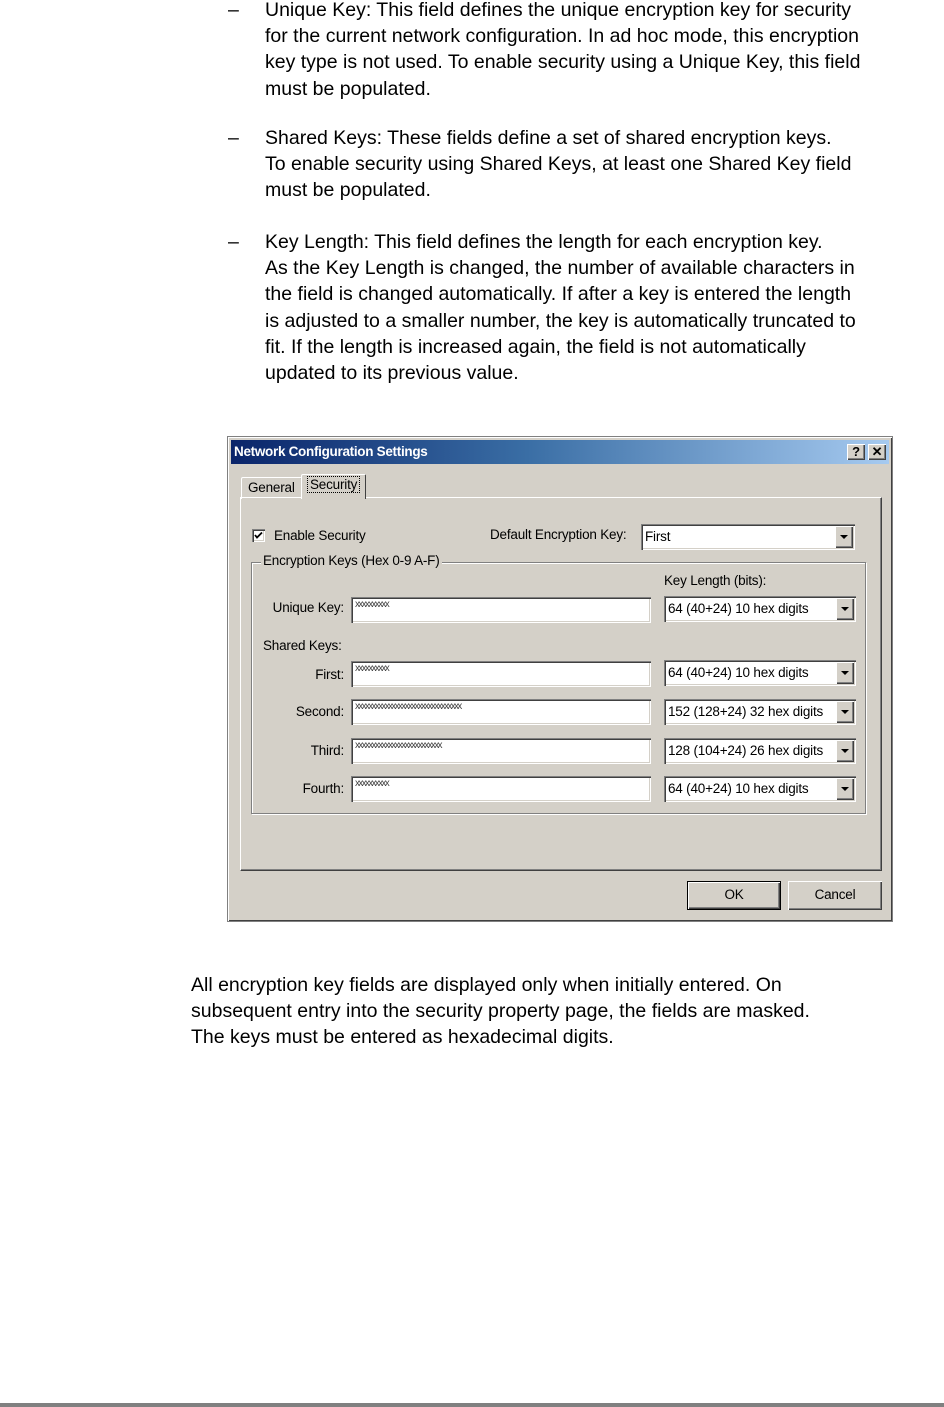 This screenshot has width=944, height=1407. I want to click on fourth-key-input: xxxxxxxxxx, so click(501, 789).